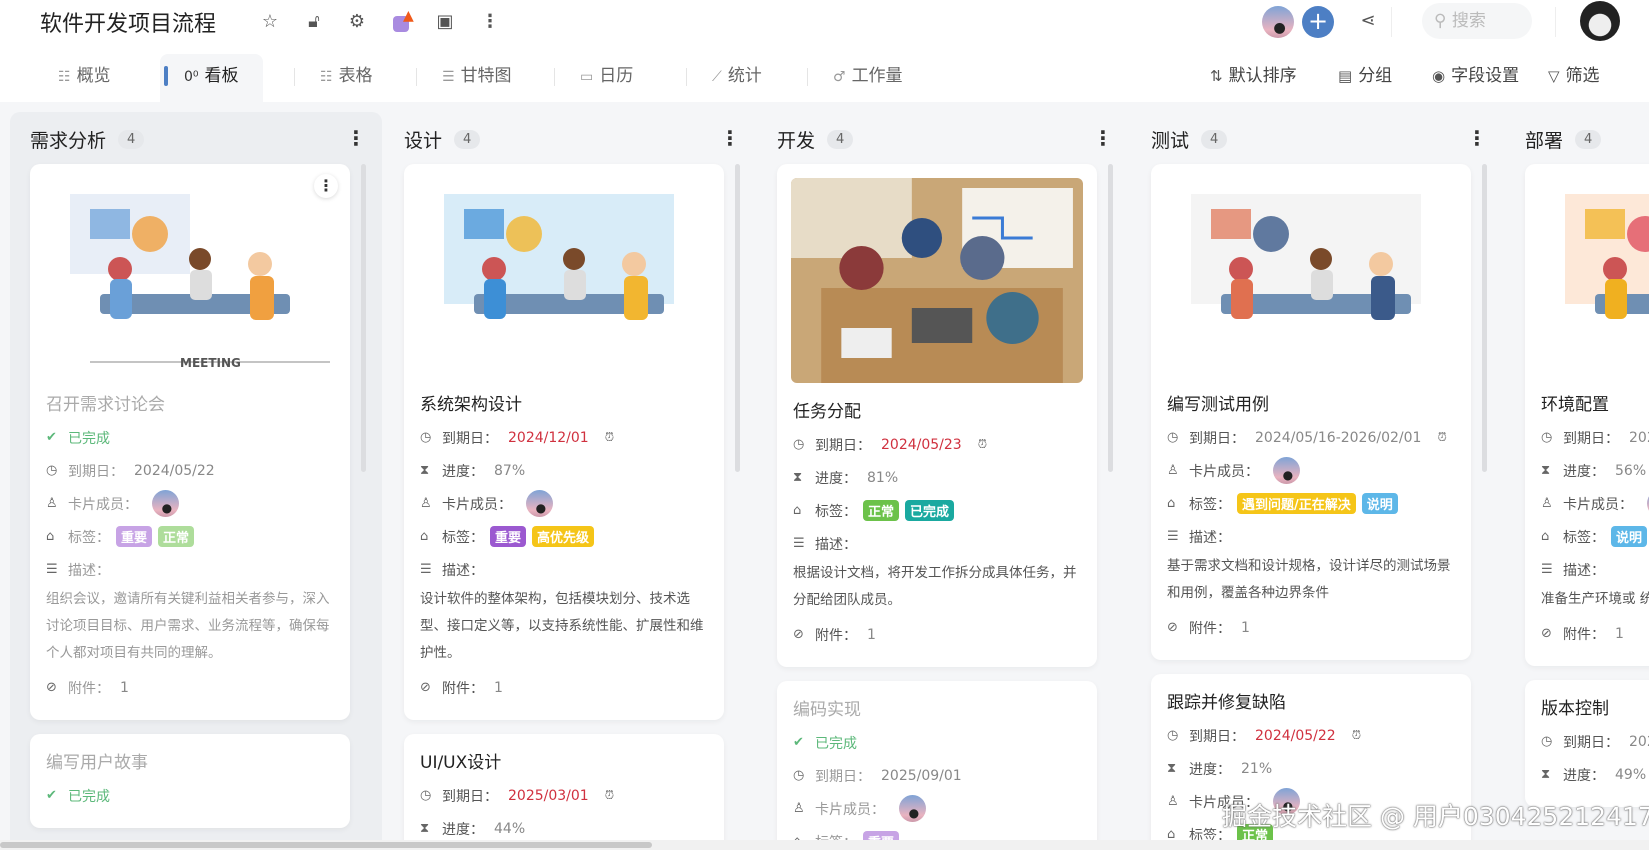 This screenshot has height=850, width=1649. What do you see at coordinates (827, 710) in the screenshot?
I see `card-title: 编码实现` at bounding box center [827, 710].